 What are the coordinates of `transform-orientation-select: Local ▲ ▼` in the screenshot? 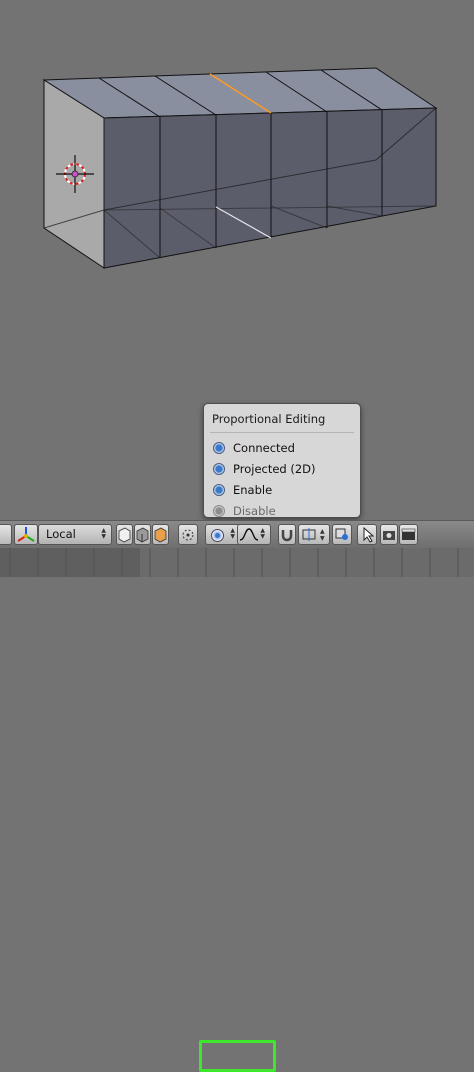 It's located at (75, 534).